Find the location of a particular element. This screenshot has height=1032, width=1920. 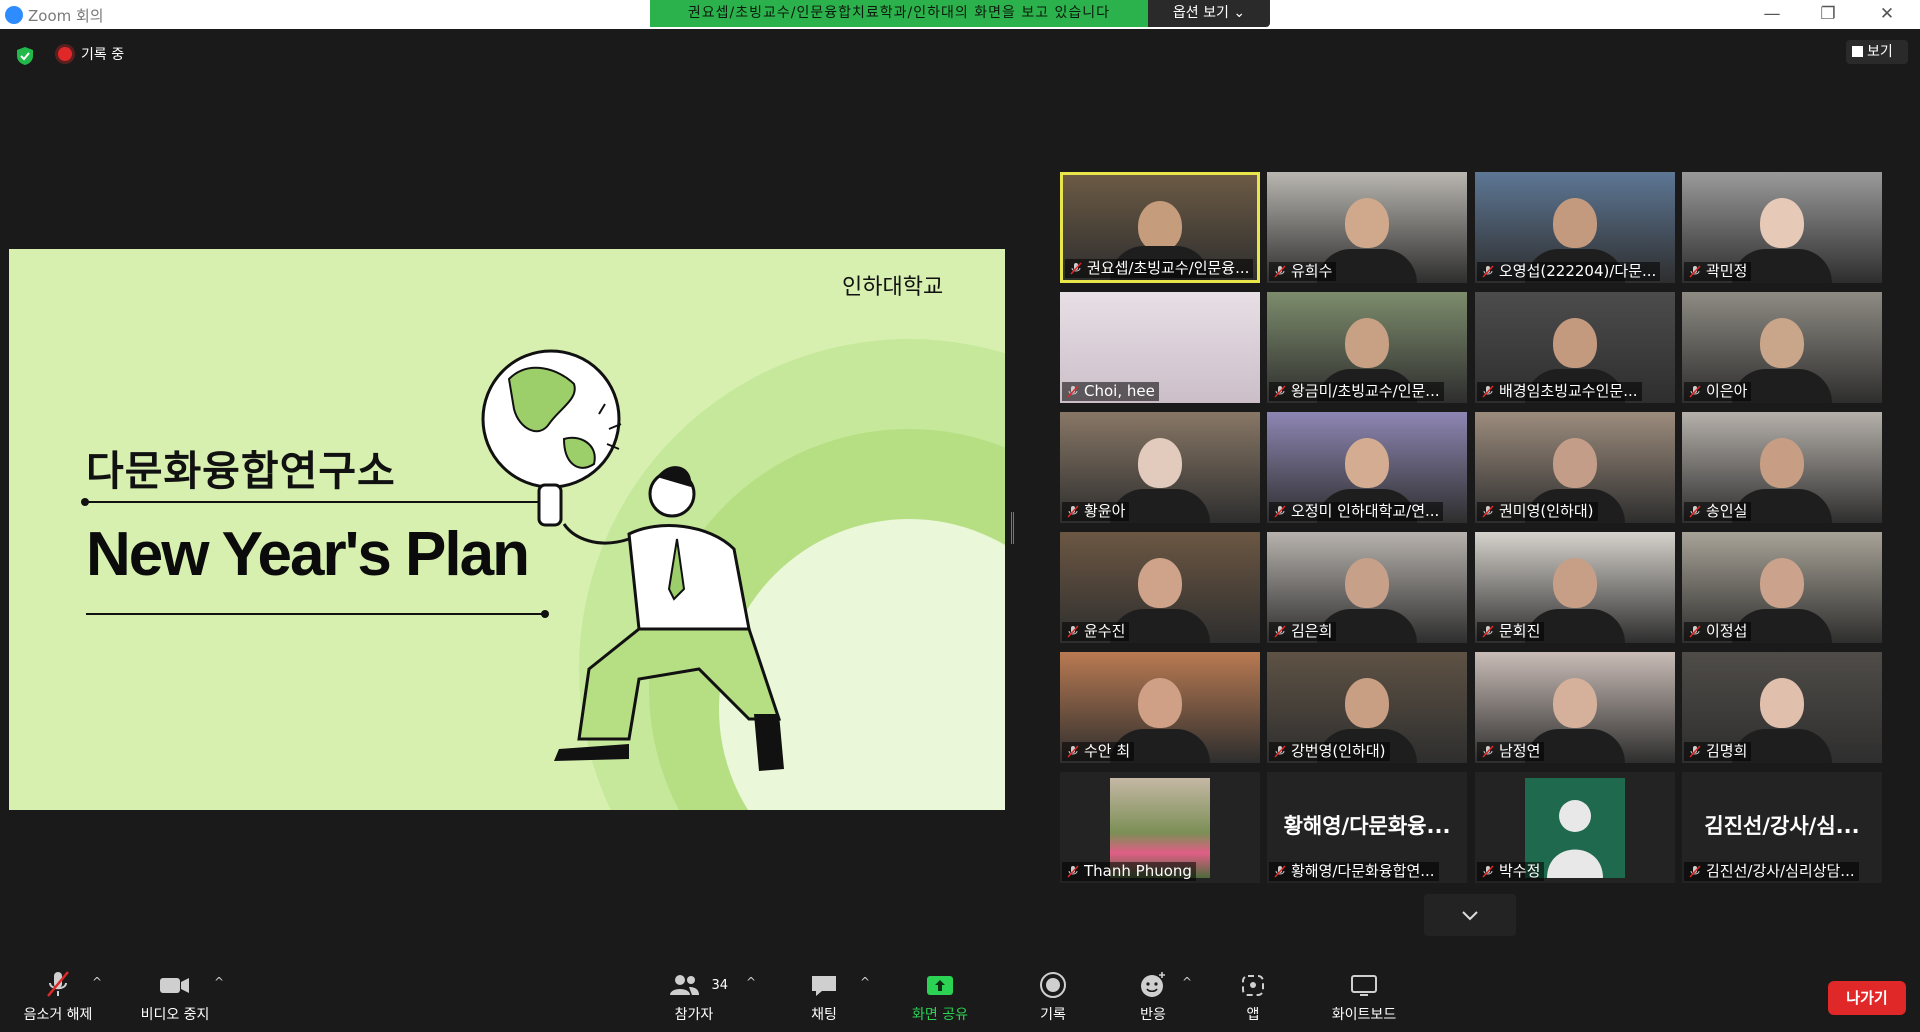

panel-resize-handle is located at coordinates (1012, 528).